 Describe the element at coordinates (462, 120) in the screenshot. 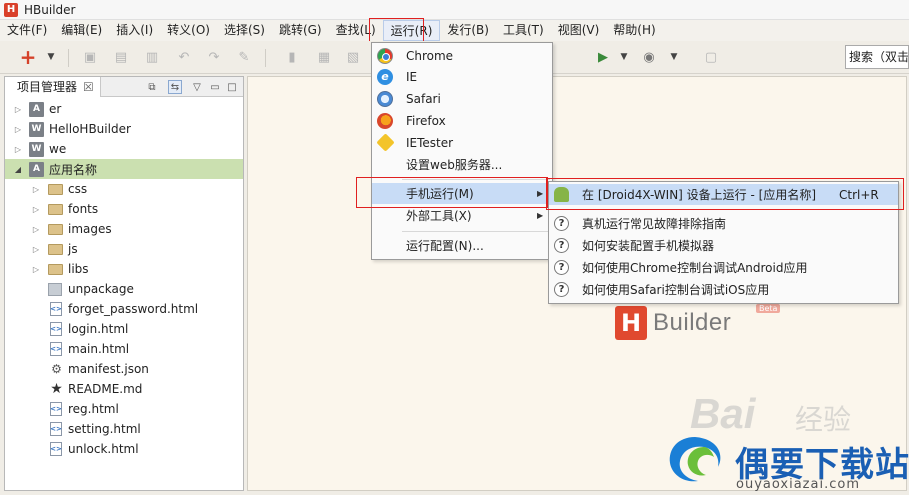

I see `run-menu-item-firefox: Firefox` at that location.